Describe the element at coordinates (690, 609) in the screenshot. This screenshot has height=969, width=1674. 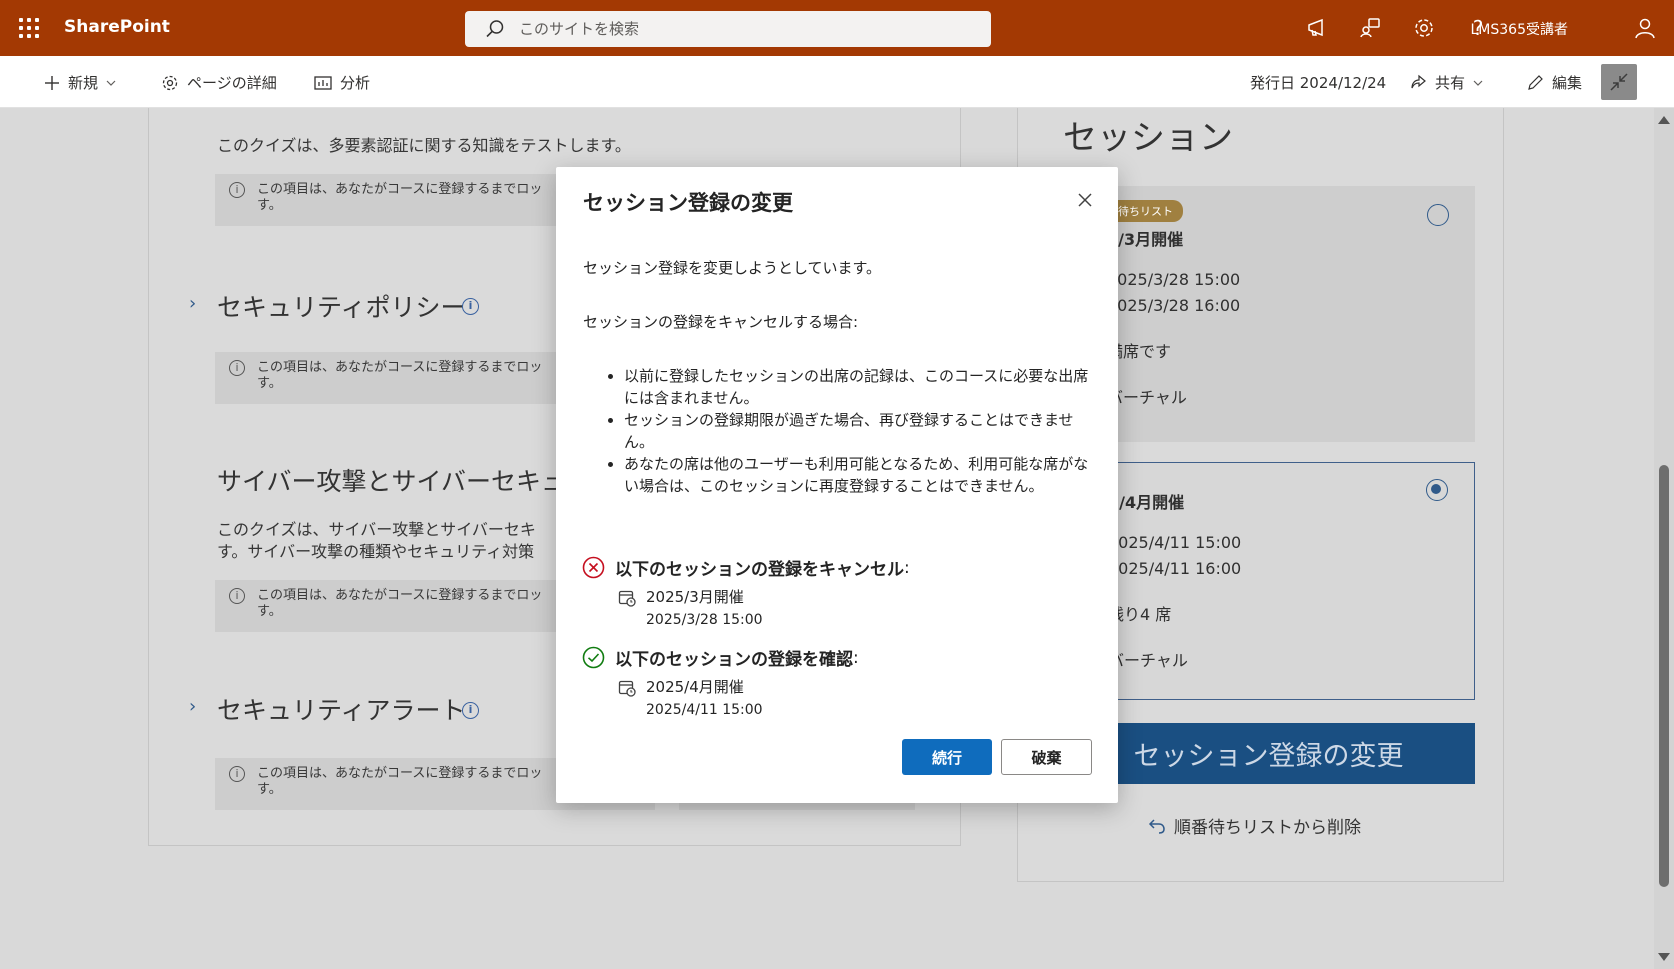
I see `cancel-session-entry: 2025/3月開催 2025/3/28 15:00` at that location.